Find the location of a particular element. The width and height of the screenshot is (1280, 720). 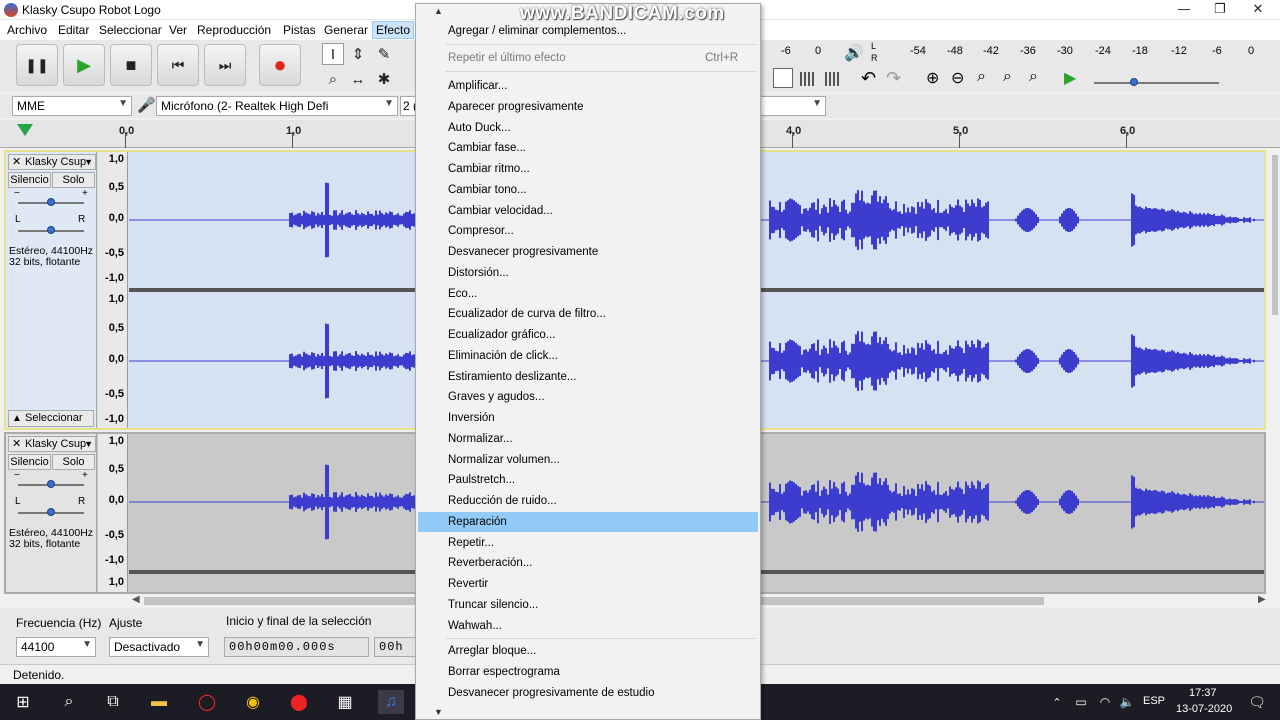

menu-item-repeat-last: Repetir el último efecto Ctrl+R is located at coordinates (588, 58).